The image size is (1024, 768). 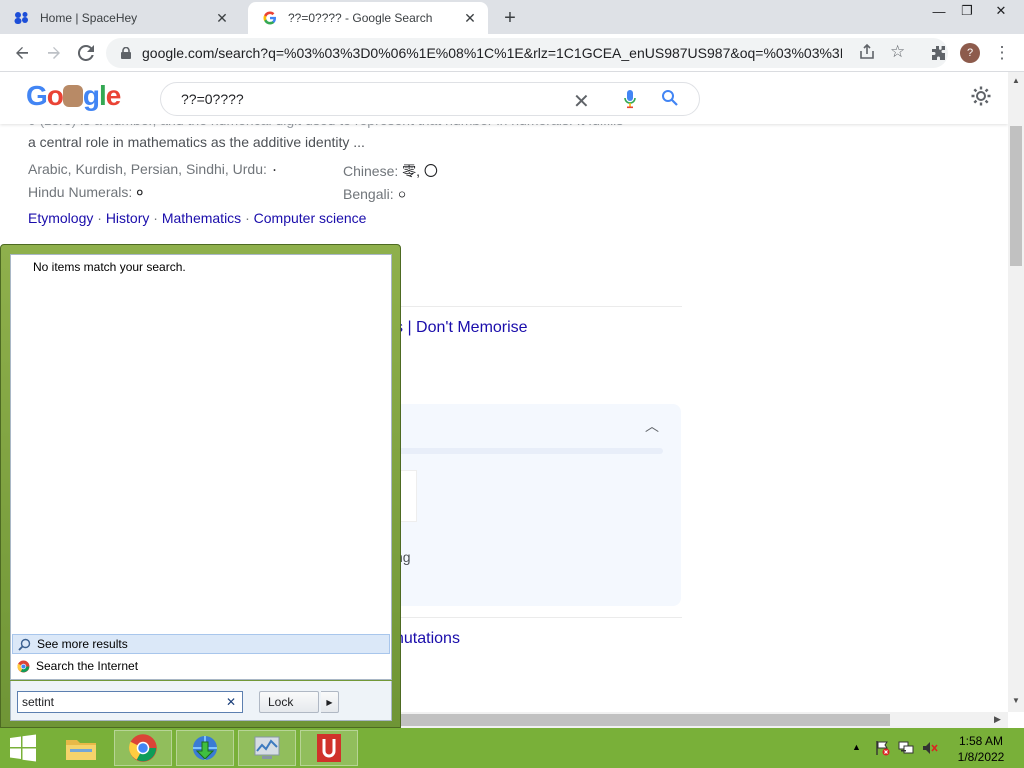 What do you see at coordinates (997, 719) in the screenshot?
I see `scroll-right-arrow-icon: ▶` at bounding box center [997, 719].